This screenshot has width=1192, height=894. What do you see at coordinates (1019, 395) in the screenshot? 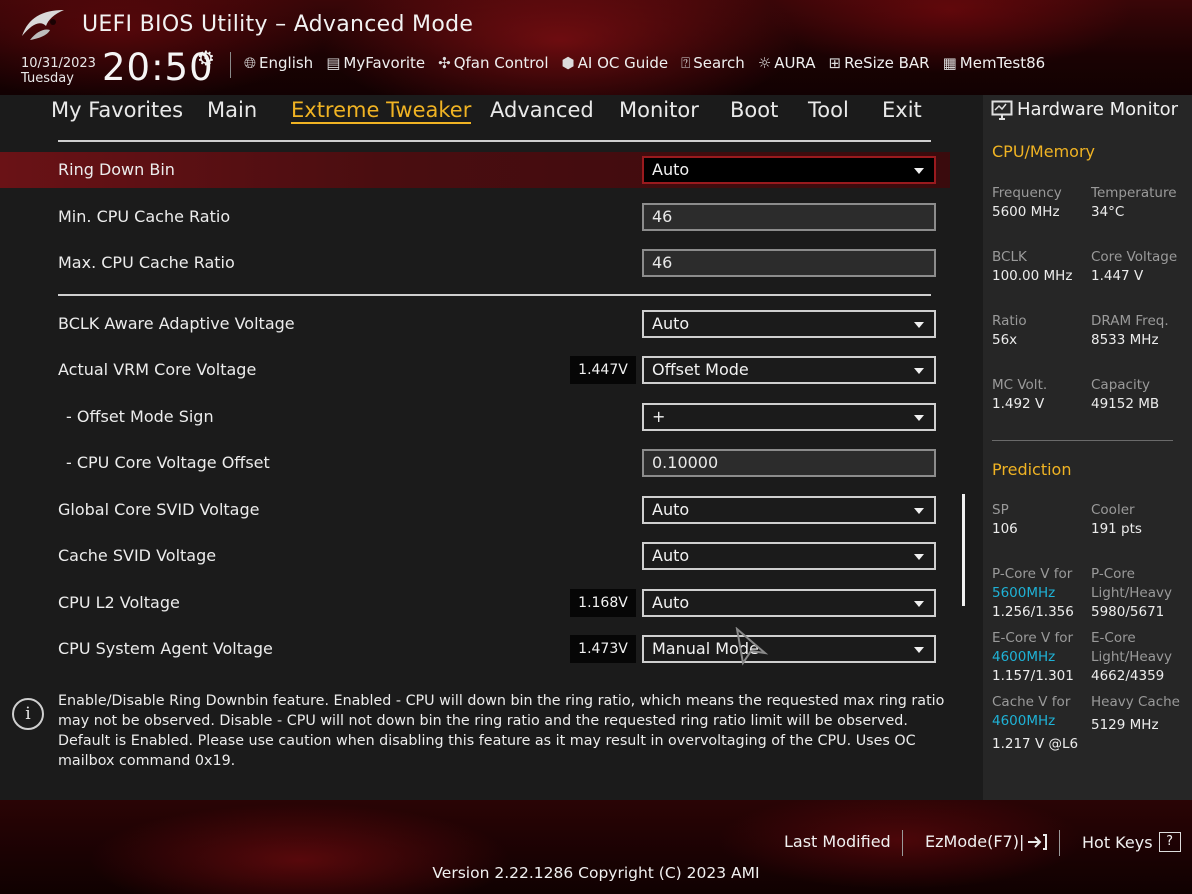
I see `hw-mc-volt: MC Volt. 1.492 V` at bounding box center [1019, 395].